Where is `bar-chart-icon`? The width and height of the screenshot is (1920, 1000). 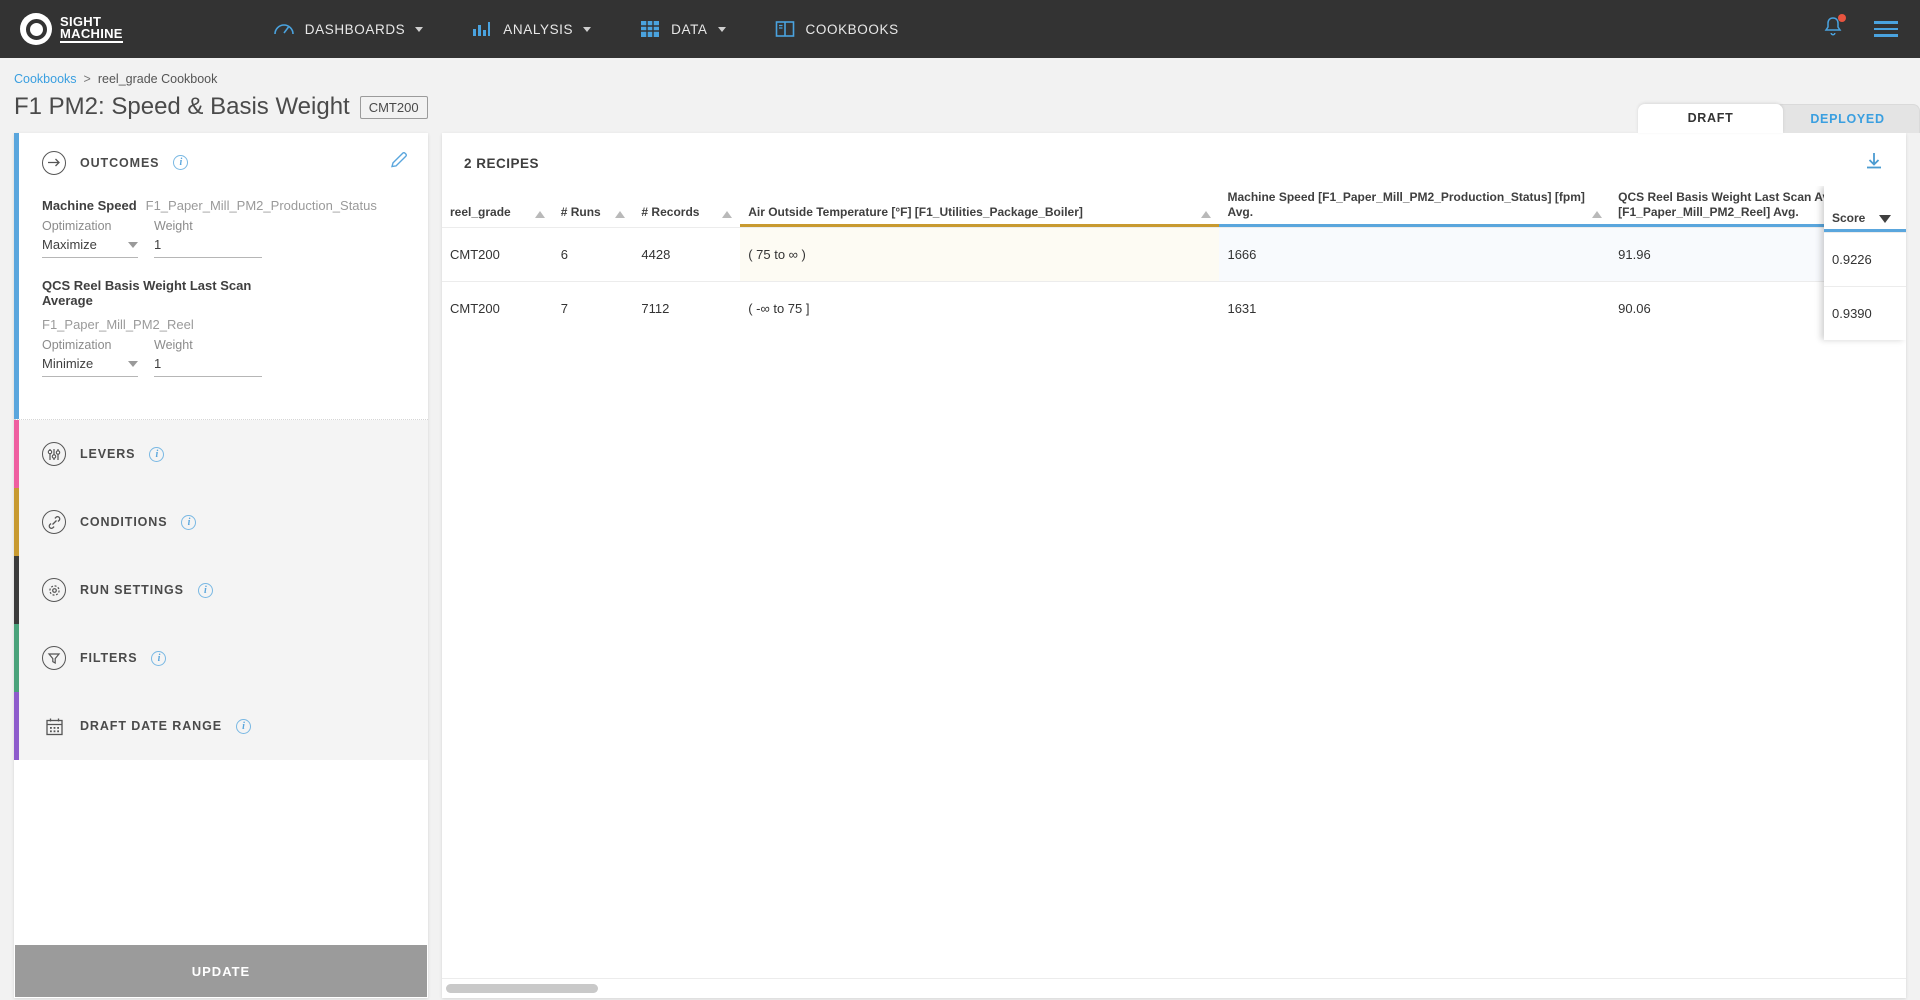
bar-chart-icon is located at coordinates (482, 29).